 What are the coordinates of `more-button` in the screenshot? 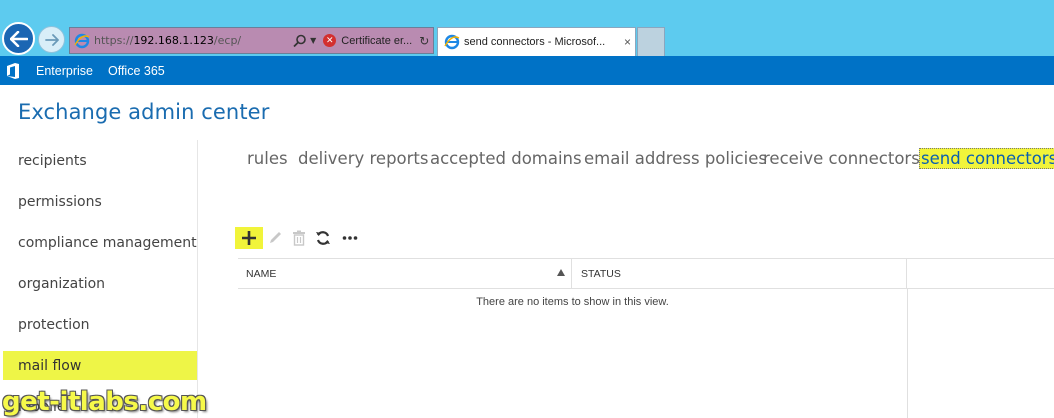 It's located at (350, 238).